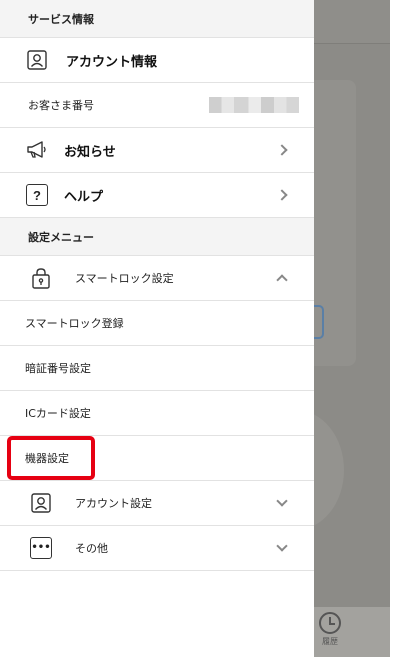  I want to click on section-header-service-label: サービス情報, so click(61, 19).